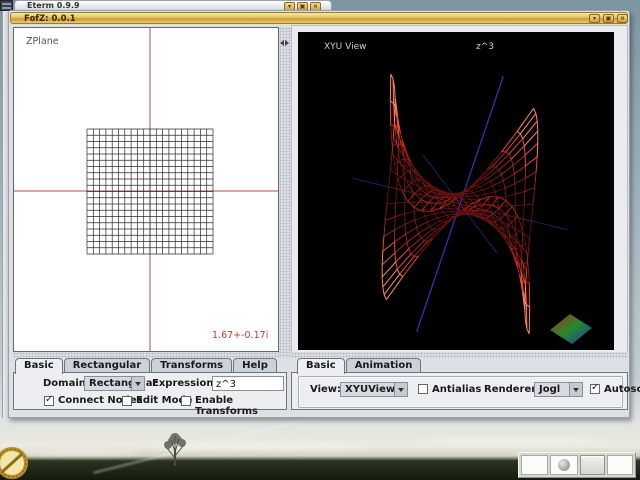 The image size is (640, 480). I want to click on taskbar-tray, so click(577, 465).